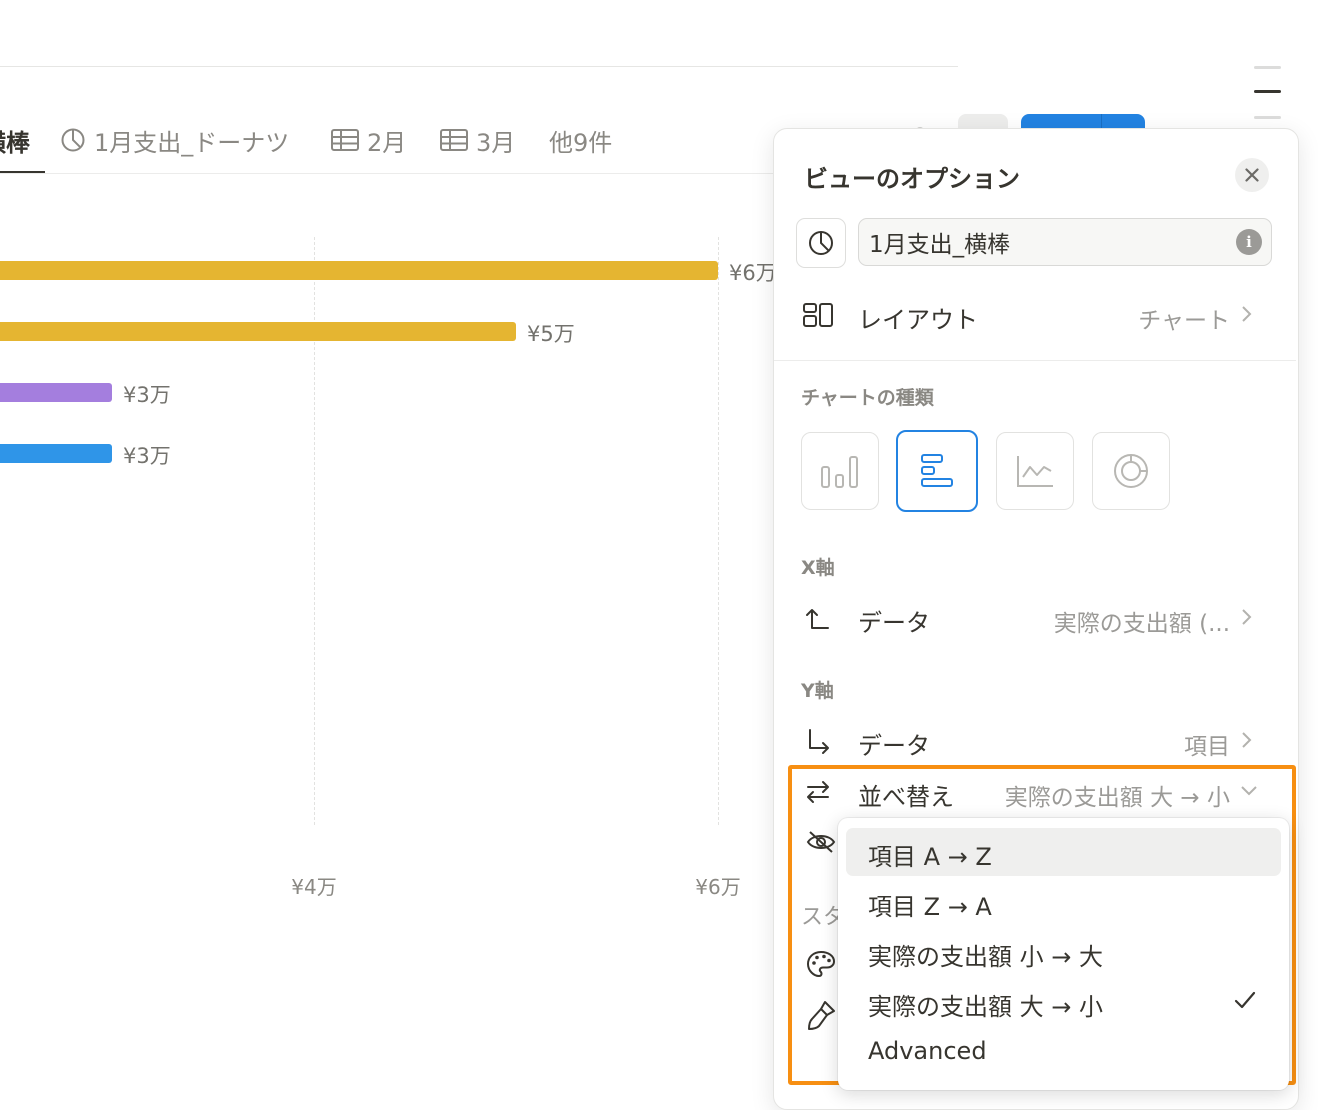 This screenshot has width=1318, height=1110. I want to click on option-label: 実際の支出額 大 → 小, so click(985, 1007).